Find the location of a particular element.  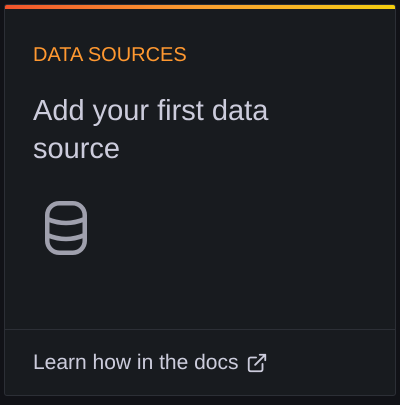

docs-link: Learn how in the docs is located at coordinates (135, 362).